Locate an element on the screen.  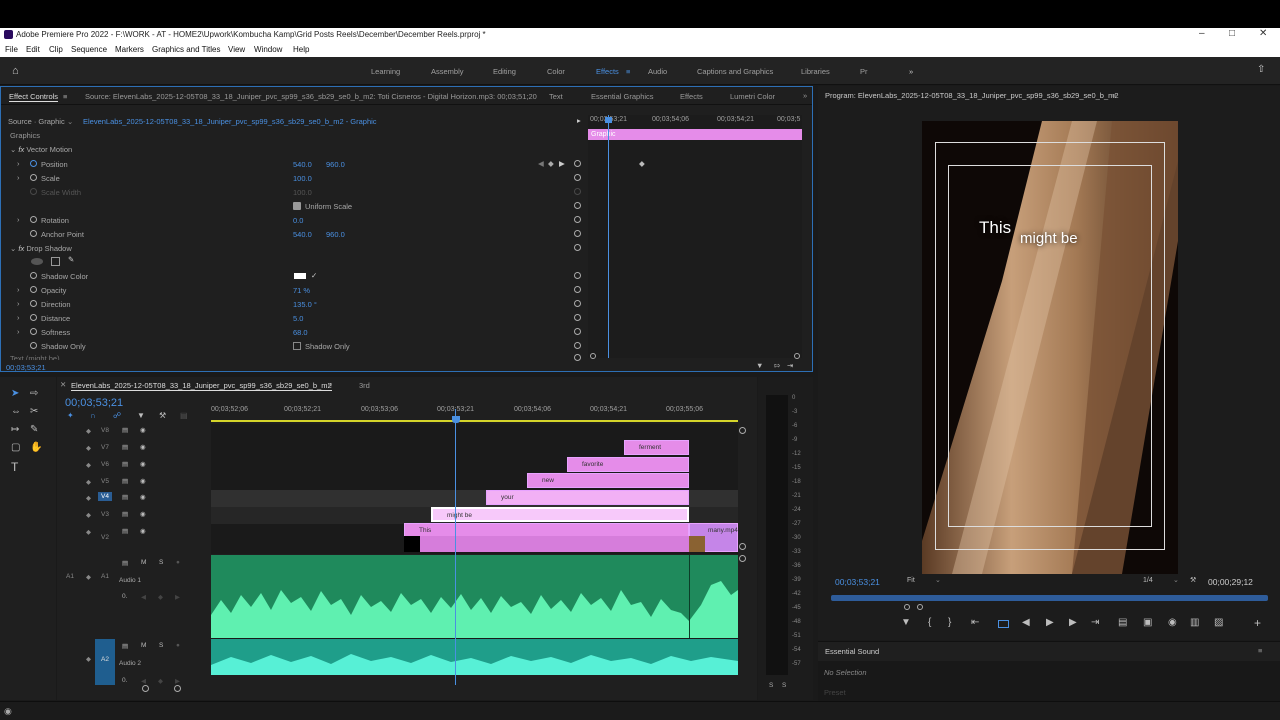
menu-markers: Markers is located at coordinates (129, 49).